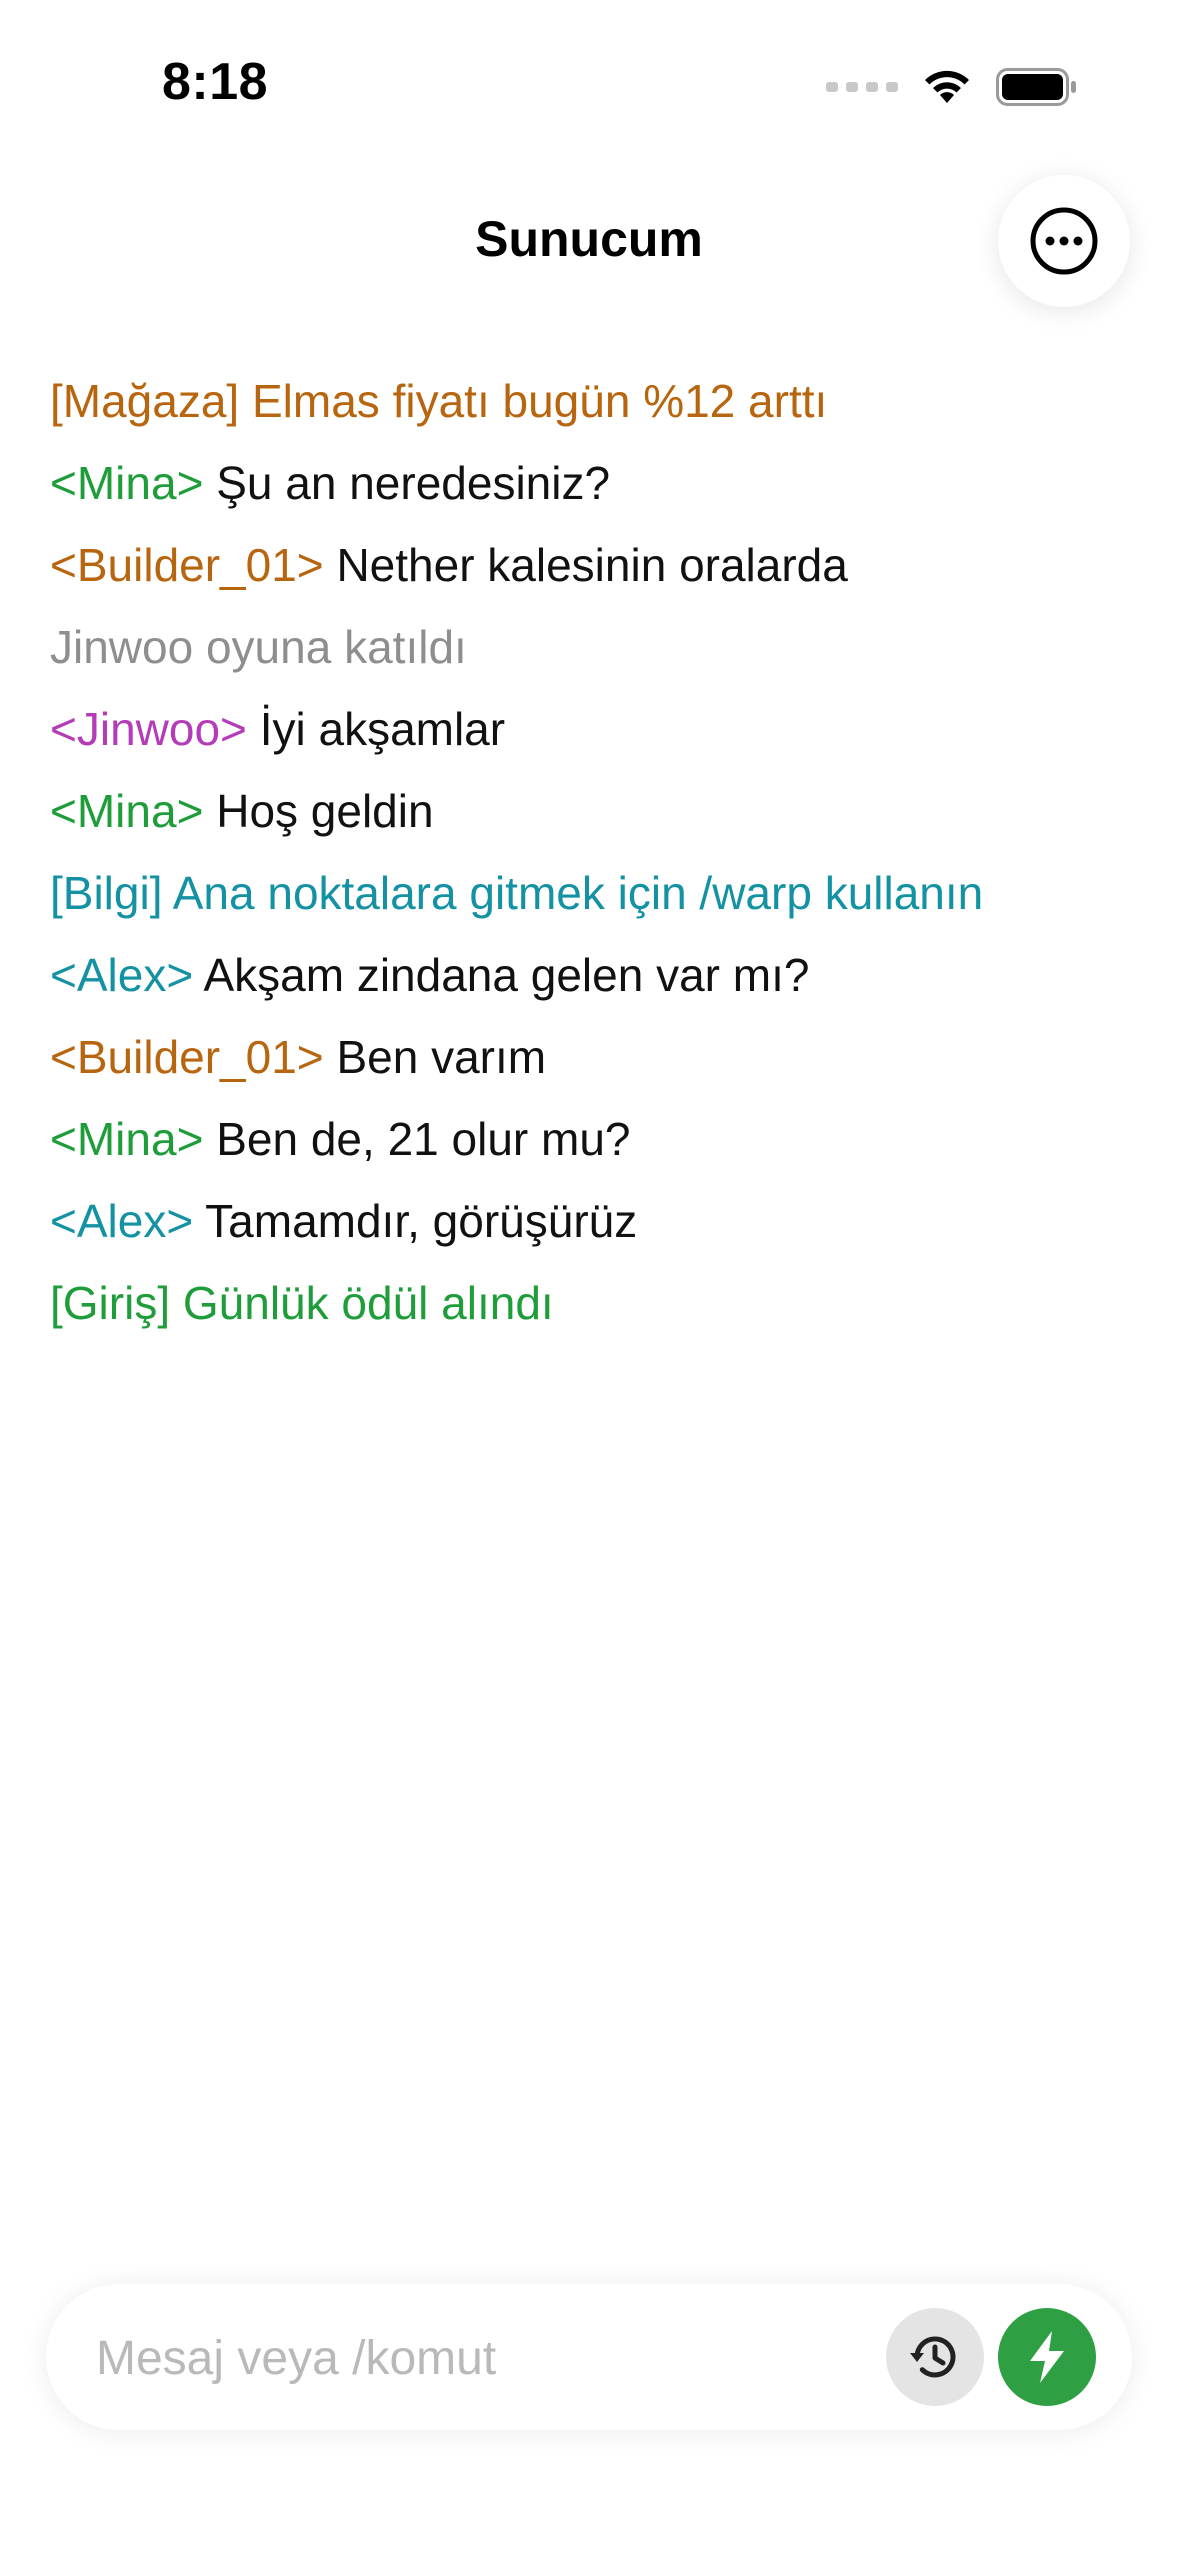  Describe the element at coordinates (318, 811) in the screenshot. I see `chat-message: Hoş geldin` at that location.